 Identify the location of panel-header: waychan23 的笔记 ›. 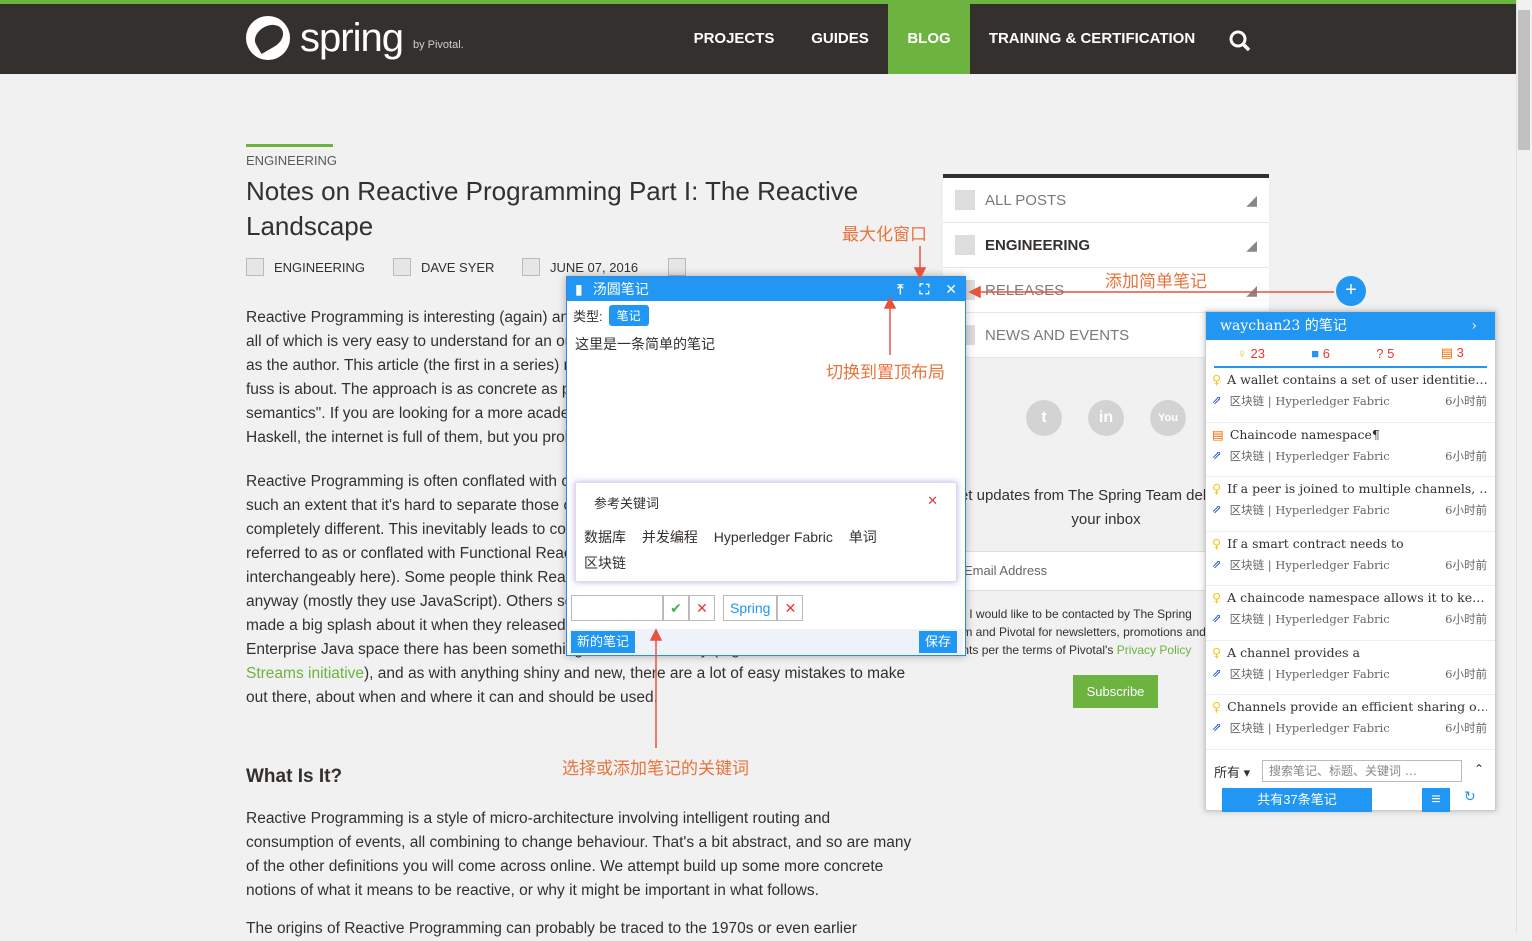
(1350, 326).